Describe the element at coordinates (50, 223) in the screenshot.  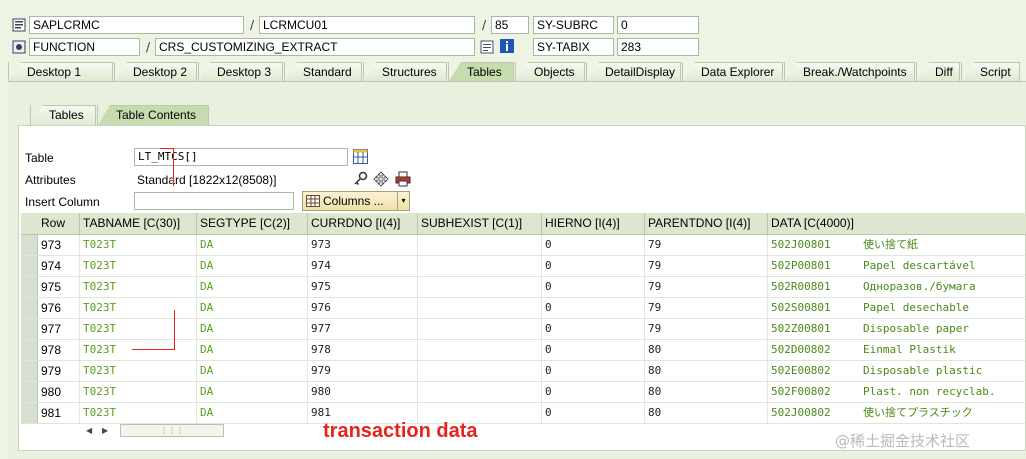
I see `column-header-row: Row` at that location.